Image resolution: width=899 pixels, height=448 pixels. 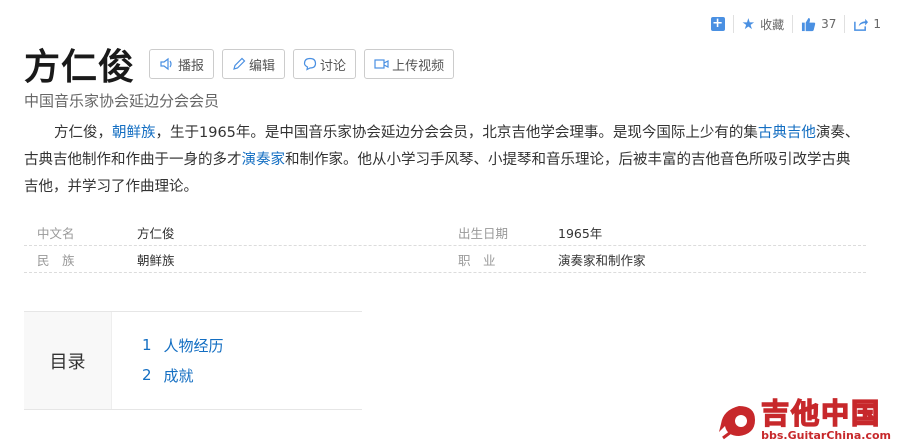 I want to click on title-row: 方仁俊 播报 编辑 讨论 上传视频, so click(x=243, y=64).